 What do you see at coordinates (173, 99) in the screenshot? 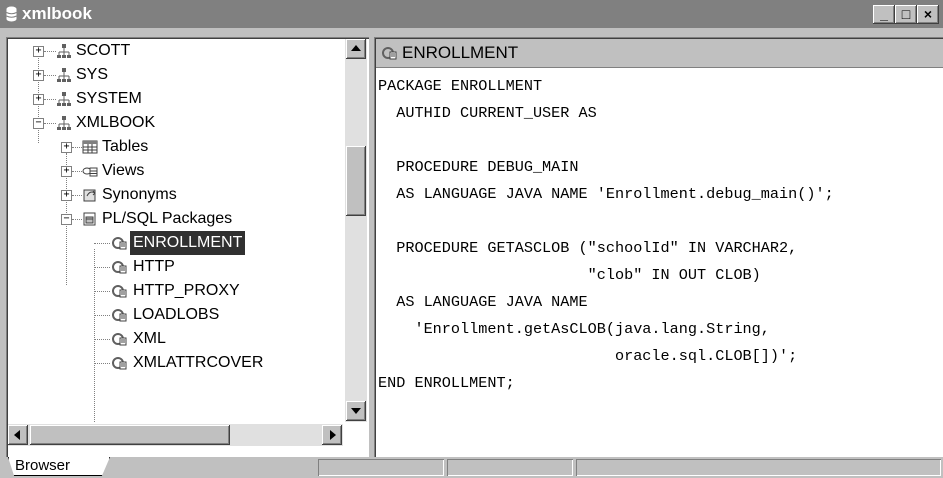
I see `tree-node-system: + SYSTEM` at bounding box center [173, 99].